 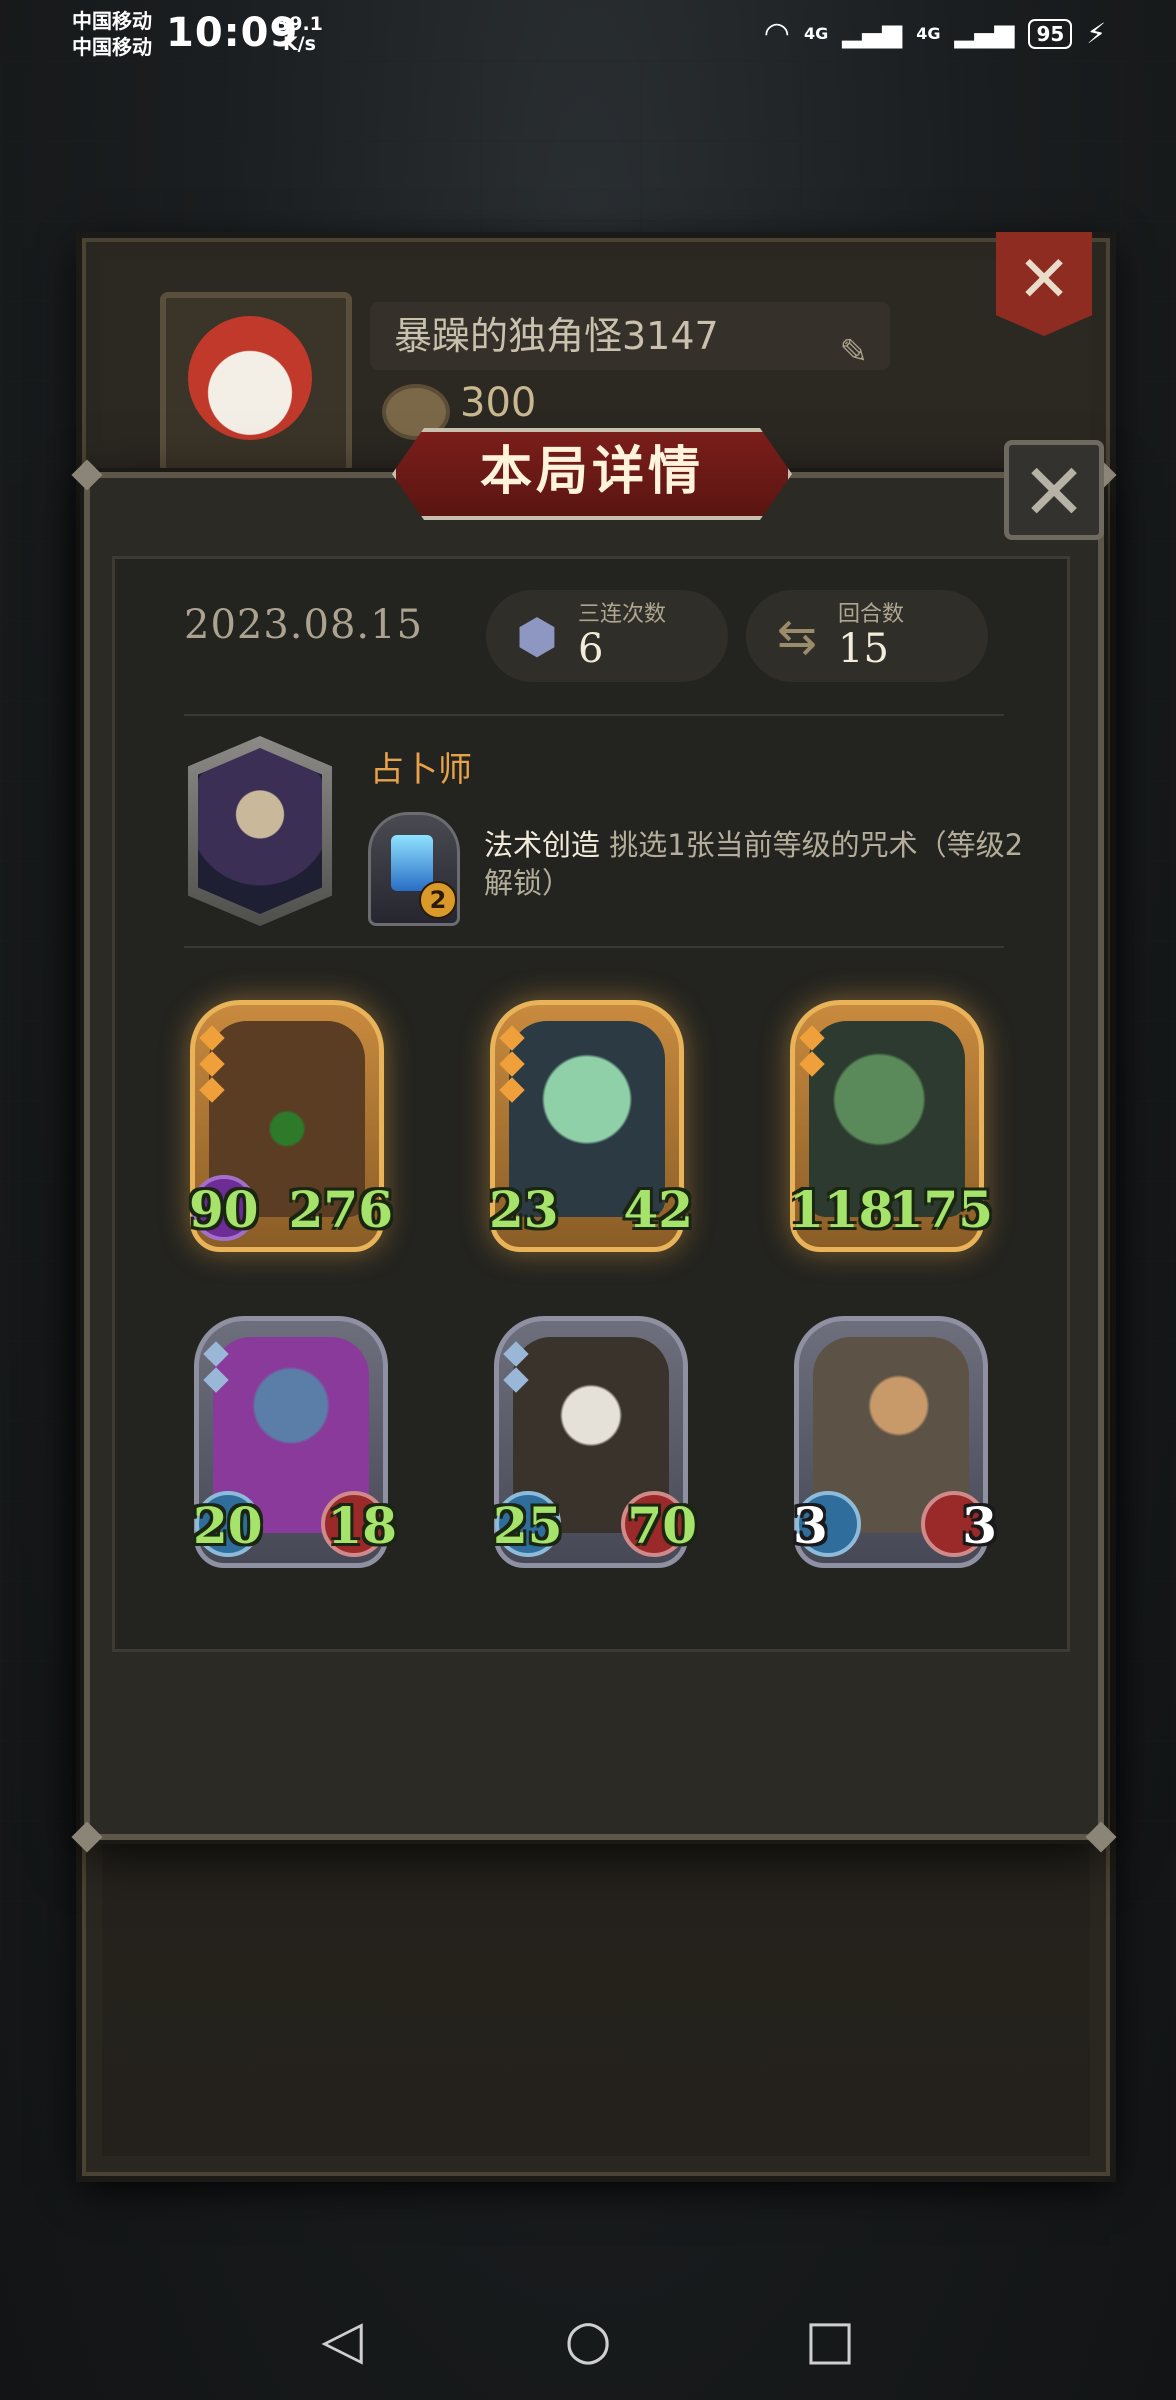 I want to click on fortune-teller-portrait-icon, so click(x=260, y=831).